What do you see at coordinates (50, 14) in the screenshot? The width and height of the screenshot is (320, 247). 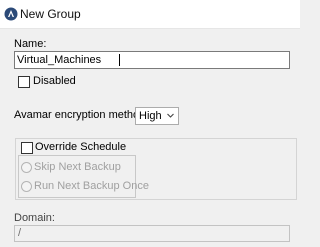 I see `window-title: New Group` at bounding box center [50, 14].